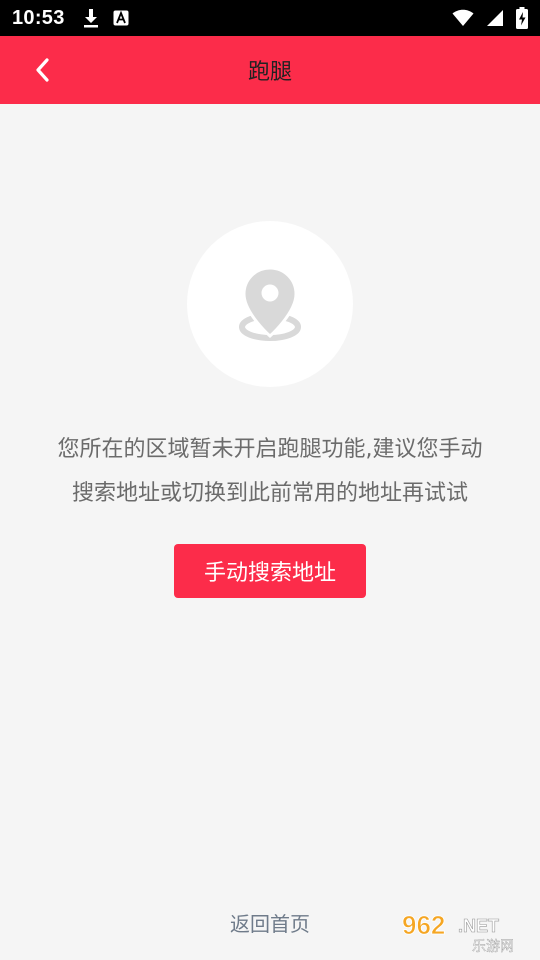 The image size is (540, 960). What do you see at coordinates (478, 926) in the screenshot?
I see `svg-text: .NET` at bounding box center [478, 926].